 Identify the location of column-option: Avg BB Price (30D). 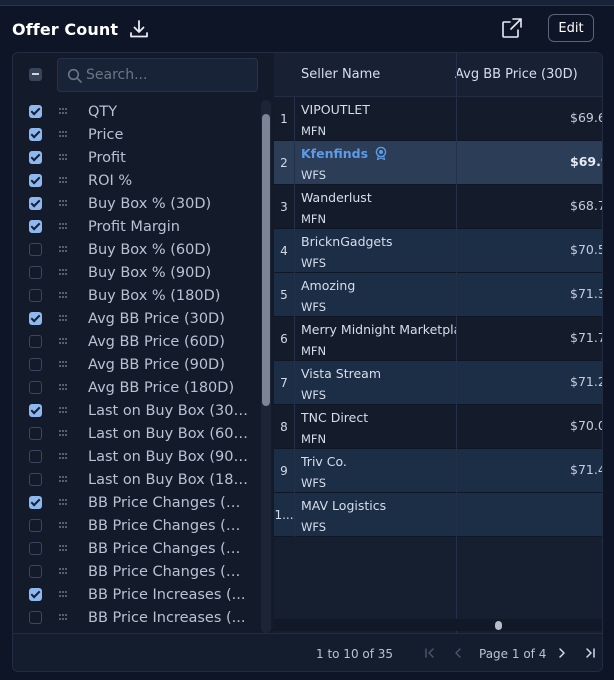
(136, 318).